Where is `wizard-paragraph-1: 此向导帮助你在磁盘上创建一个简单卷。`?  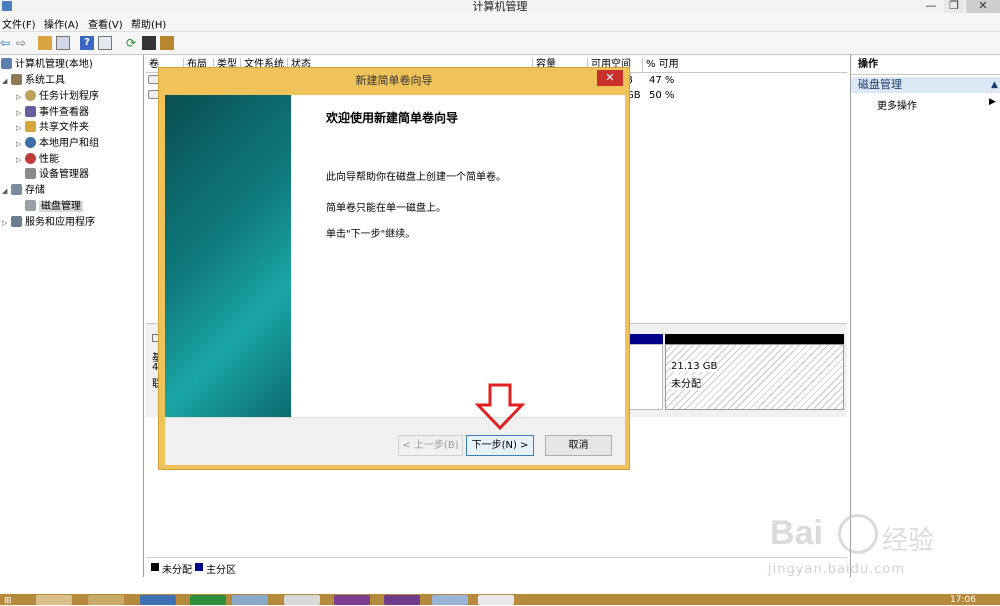 wizard-paragraph-1: 此向导帮助你在磁盘上创建一个简单卷。 is located at coordinates (416, 177).